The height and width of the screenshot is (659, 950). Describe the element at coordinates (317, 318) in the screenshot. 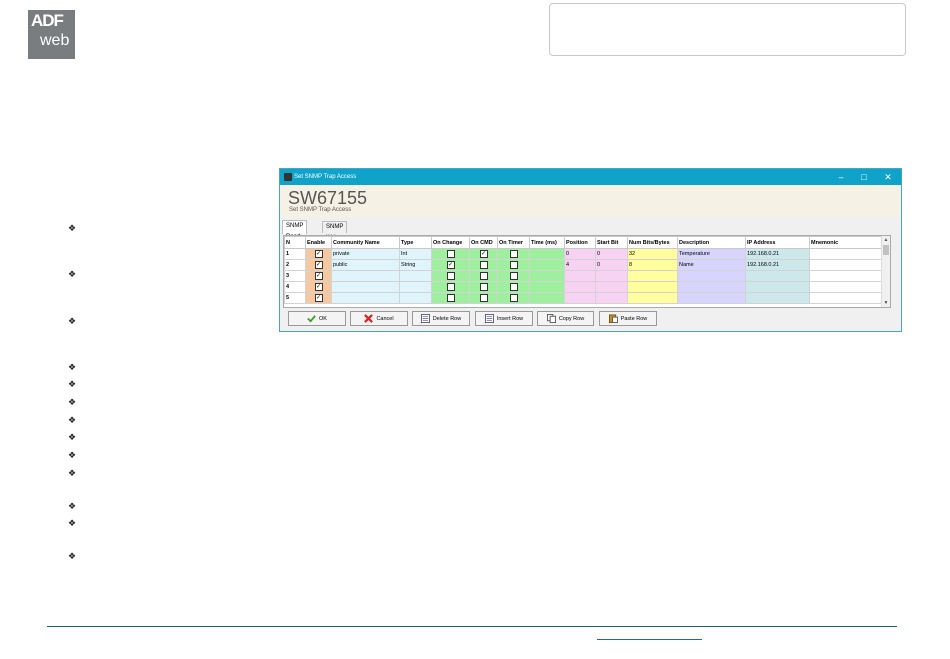

I see `ok-button: OK` at that location.